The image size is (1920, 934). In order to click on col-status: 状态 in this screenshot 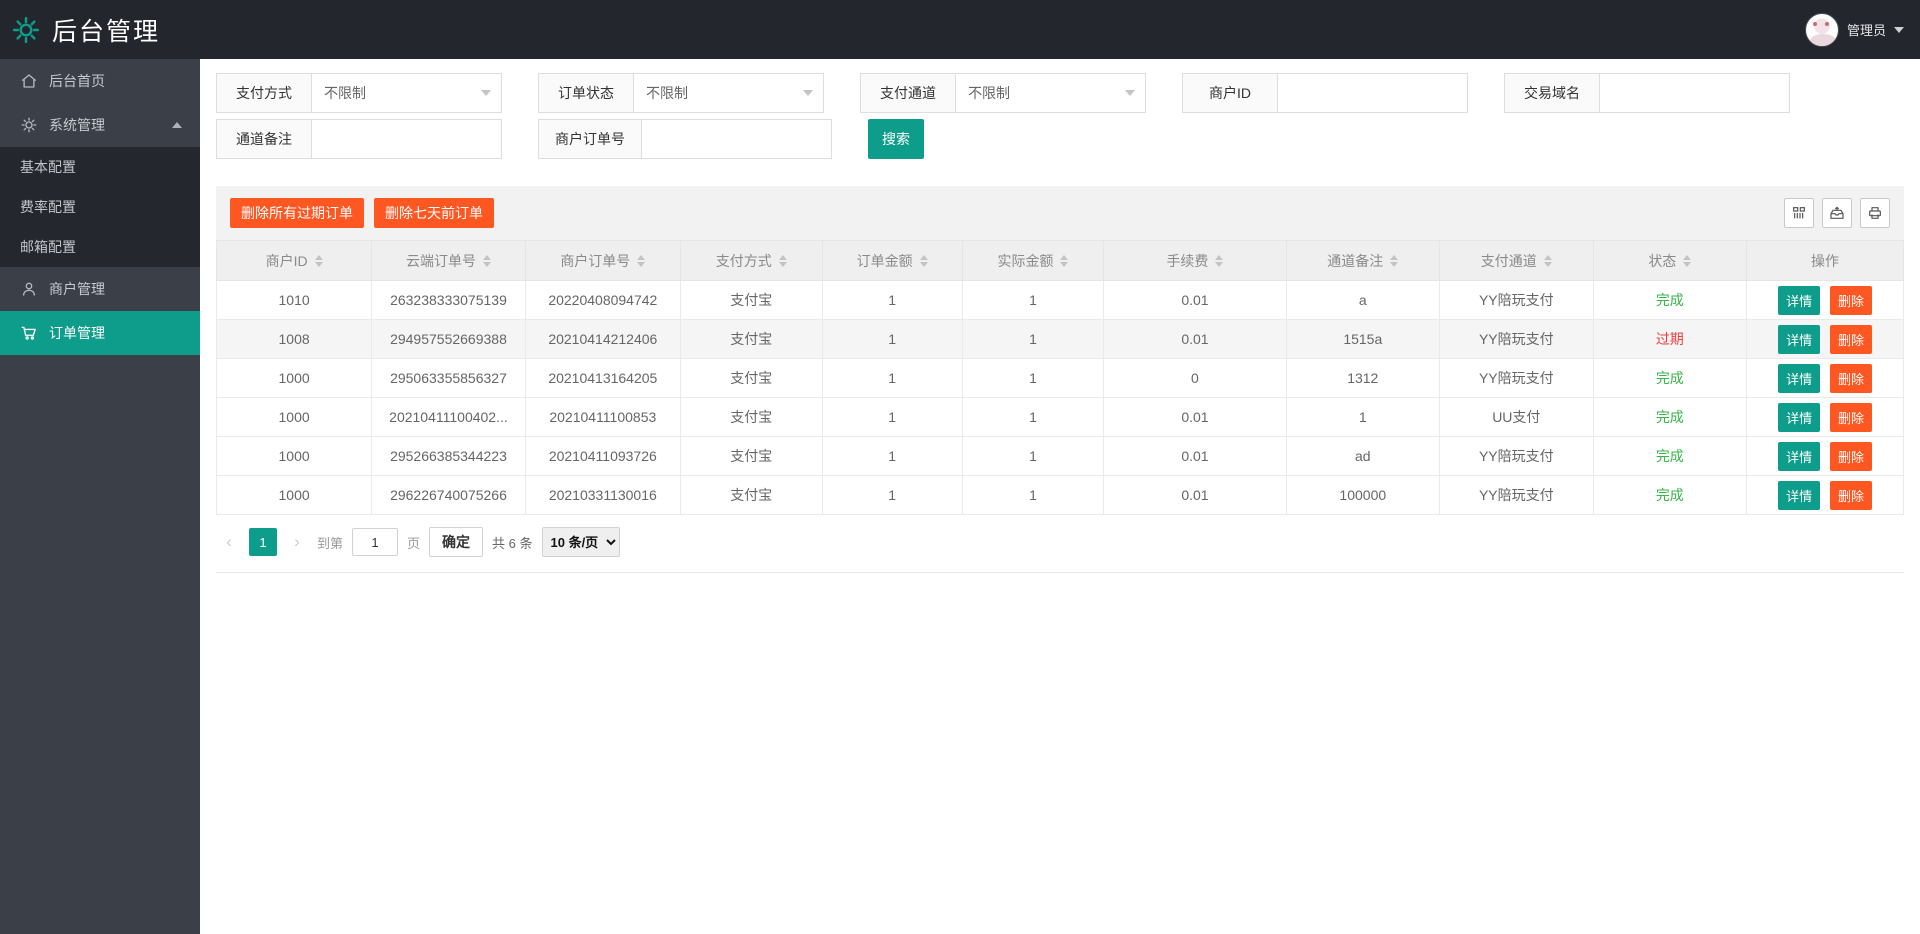, I will do `click(1670, 260)`.